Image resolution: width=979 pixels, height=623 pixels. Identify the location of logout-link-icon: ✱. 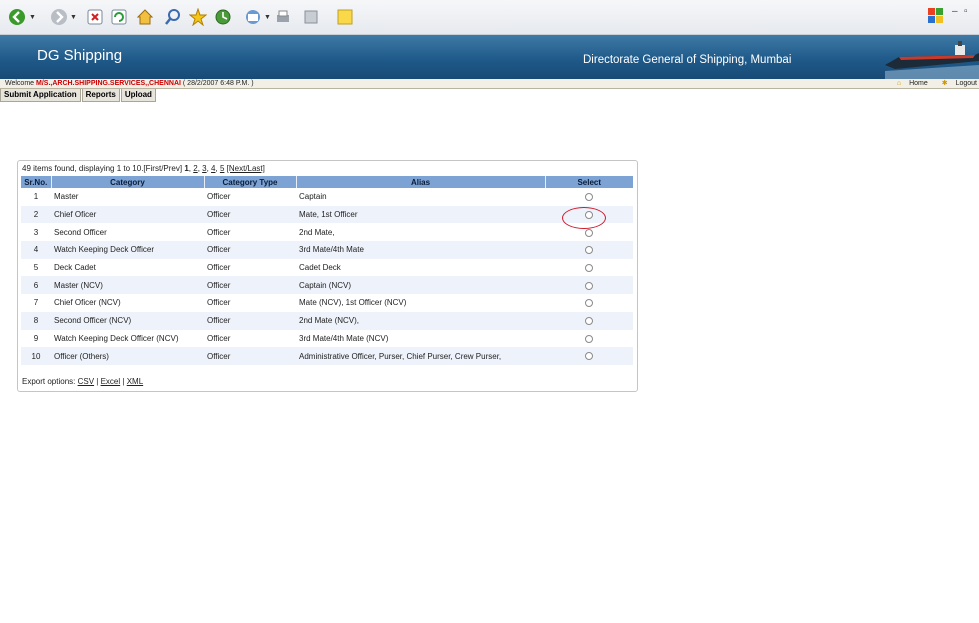
(944, 83).